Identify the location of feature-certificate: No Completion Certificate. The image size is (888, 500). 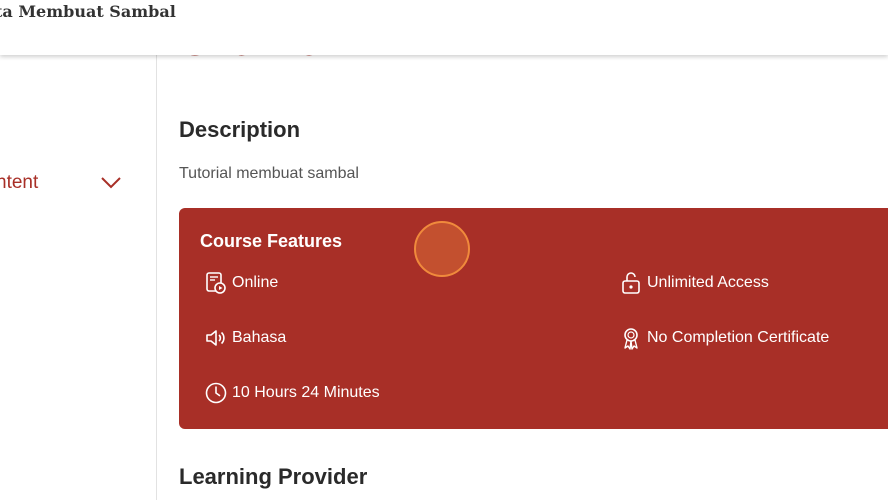
(724, 338).